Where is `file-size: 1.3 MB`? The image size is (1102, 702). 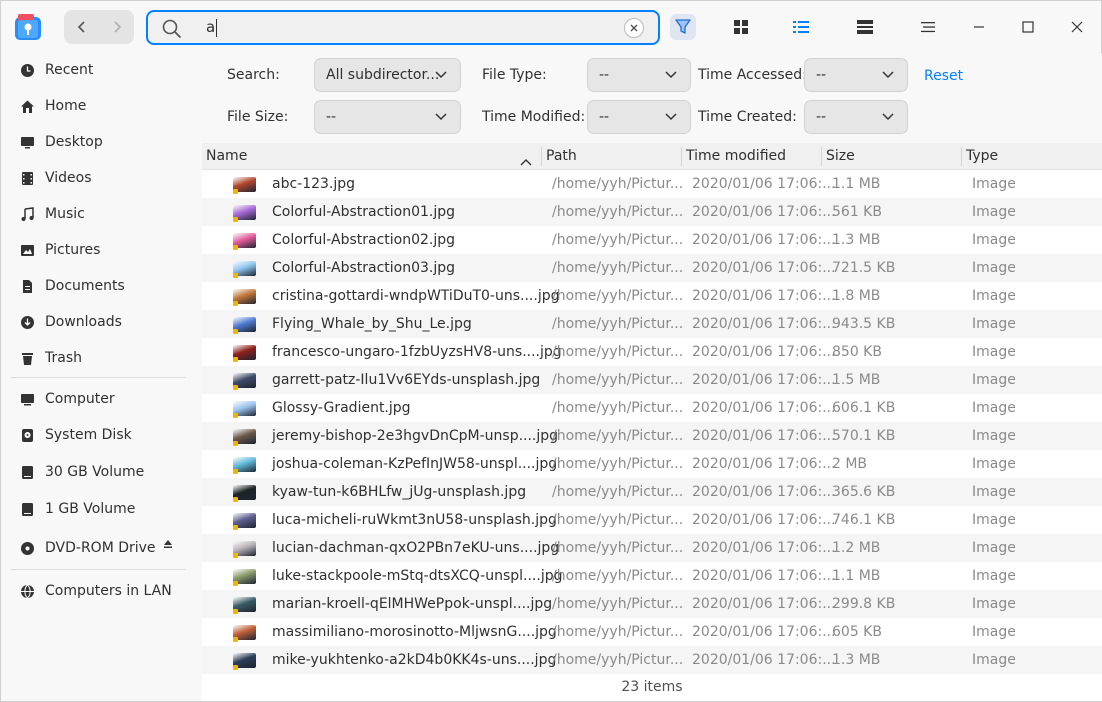 file-size: 1.3 MB is located at coordinates (856, 660).